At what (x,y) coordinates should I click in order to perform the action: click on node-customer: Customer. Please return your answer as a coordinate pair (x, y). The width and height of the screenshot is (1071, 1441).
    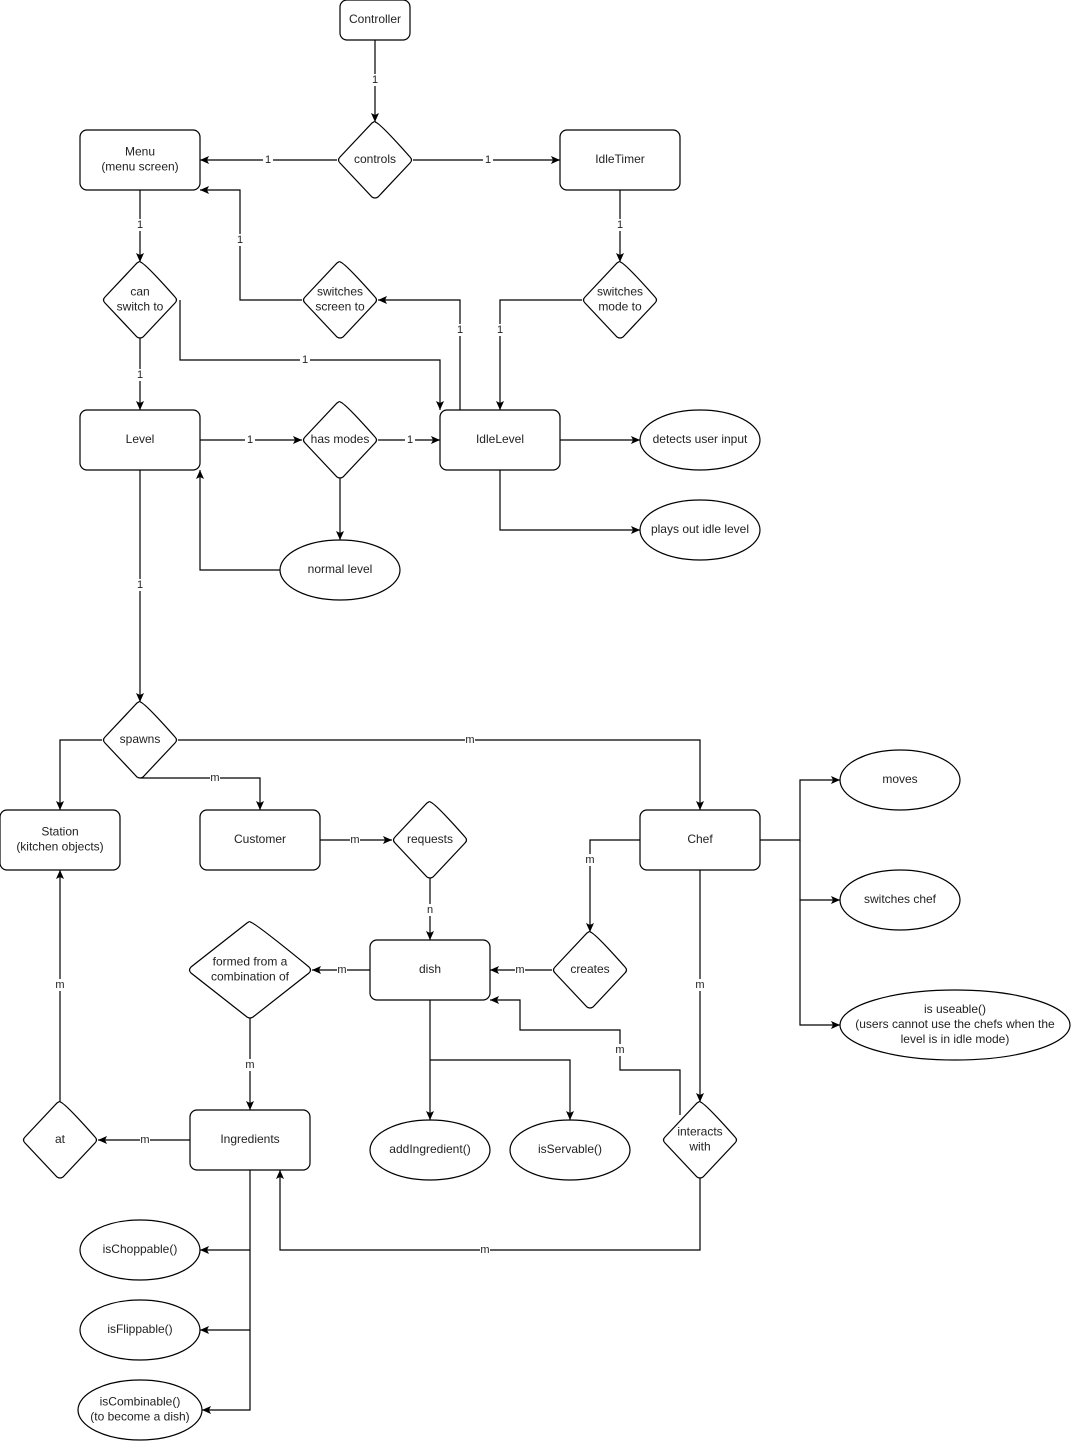
    Looking at the image, I should click on (260, 840).